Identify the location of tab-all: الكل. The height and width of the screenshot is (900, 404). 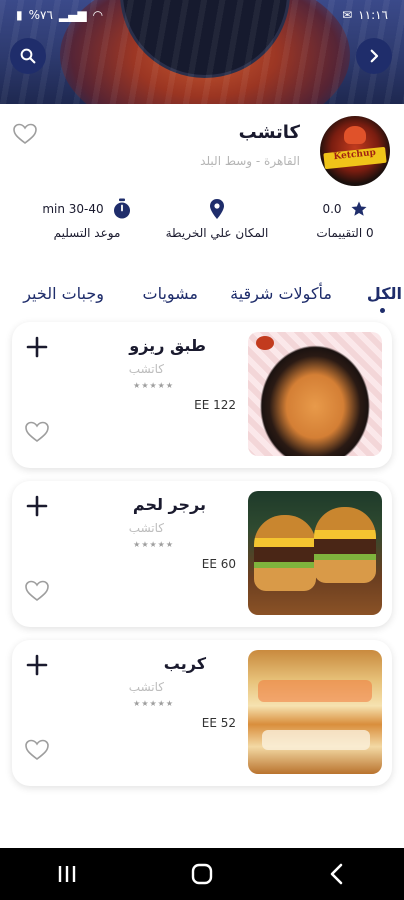
(384, 293).